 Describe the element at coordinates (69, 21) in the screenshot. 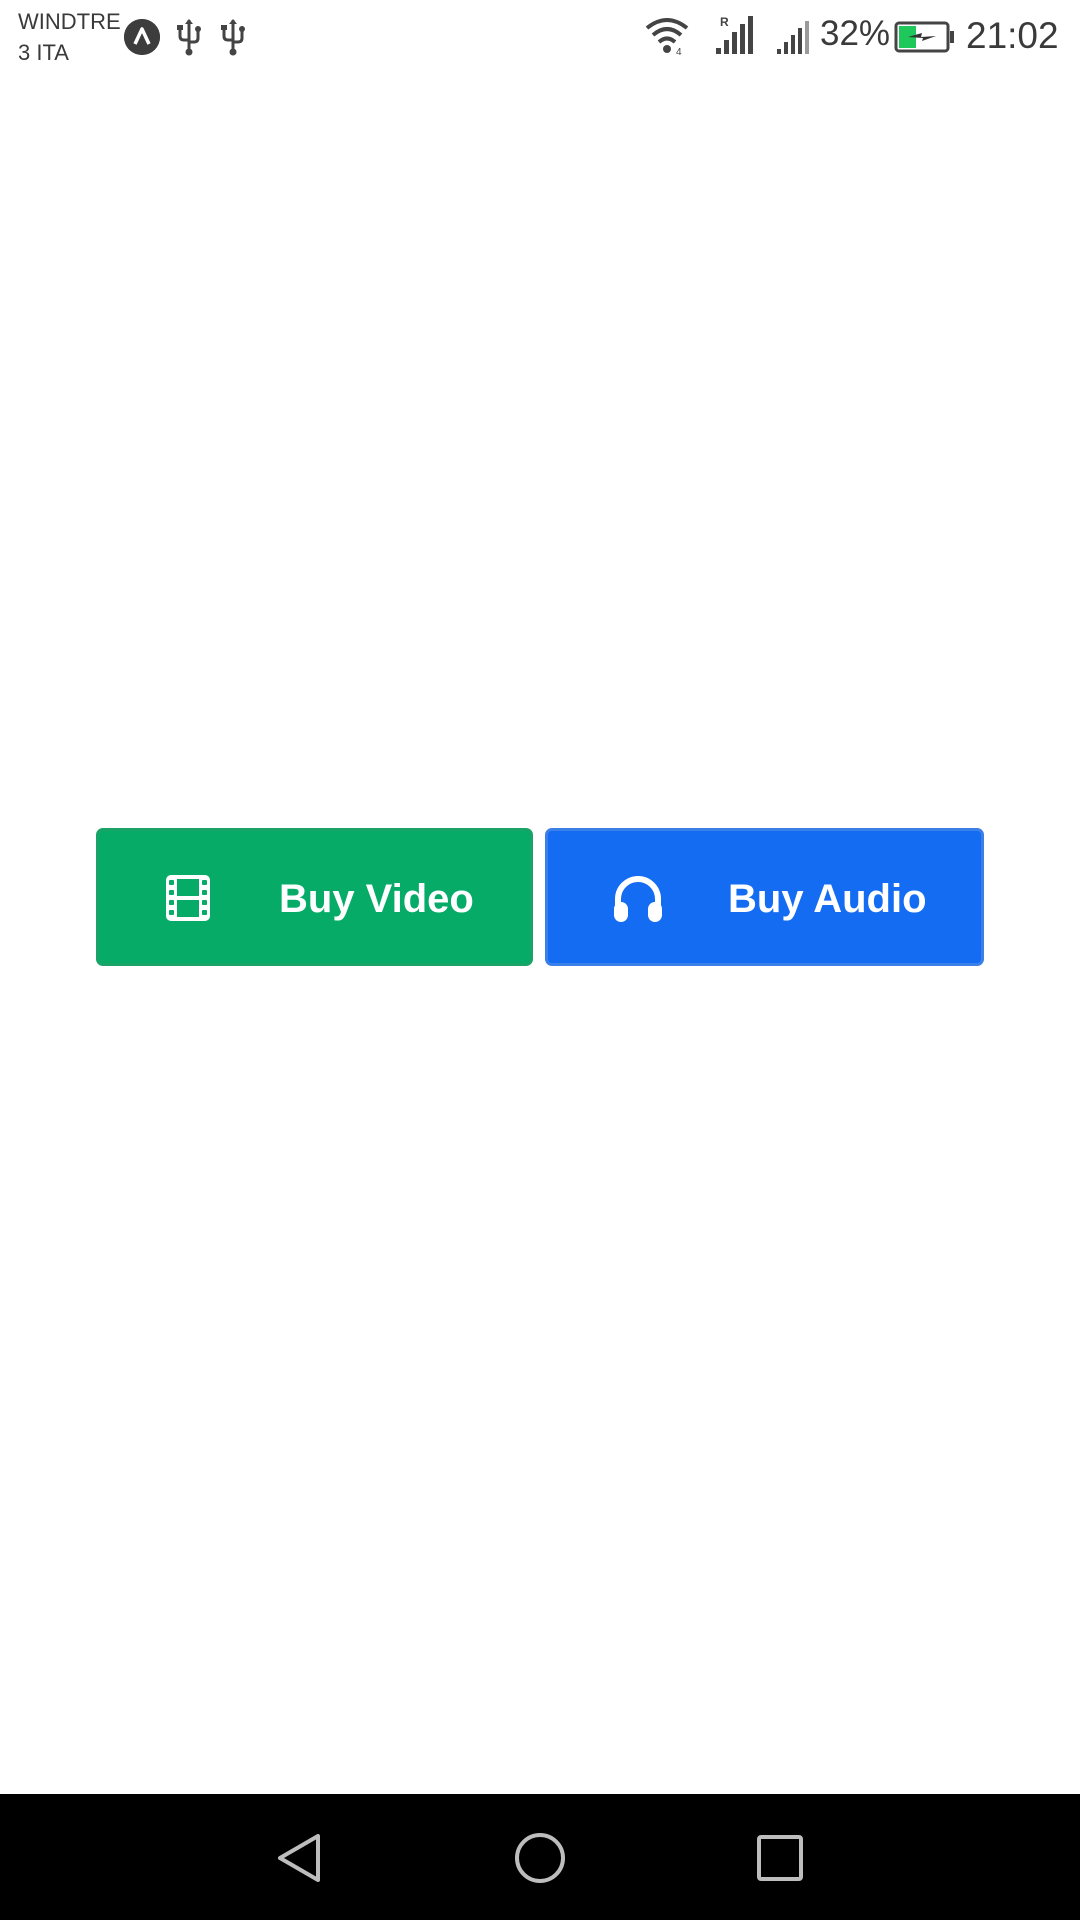

I see `carrier-line-1: WINDTRE` at that location.